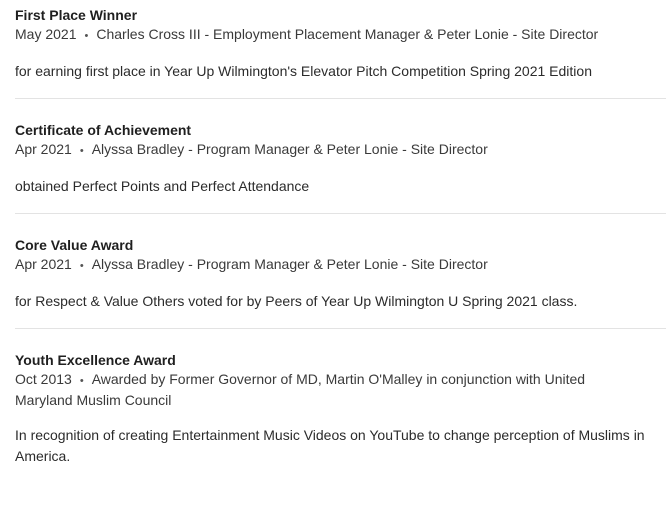 This screenshot has width=666, height=505. What do you see at coordinates (76, 15) in the screenshot?
I see `award-title: First Place Winner` at bounding box center [76, 15].